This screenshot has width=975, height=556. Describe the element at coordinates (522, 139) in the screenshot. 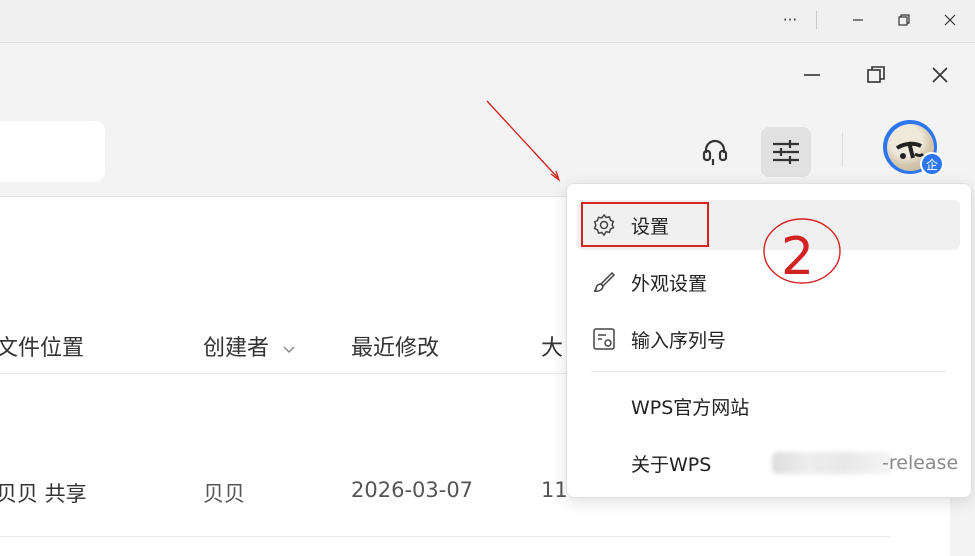

I see `annotation-arrow-line` at that location.